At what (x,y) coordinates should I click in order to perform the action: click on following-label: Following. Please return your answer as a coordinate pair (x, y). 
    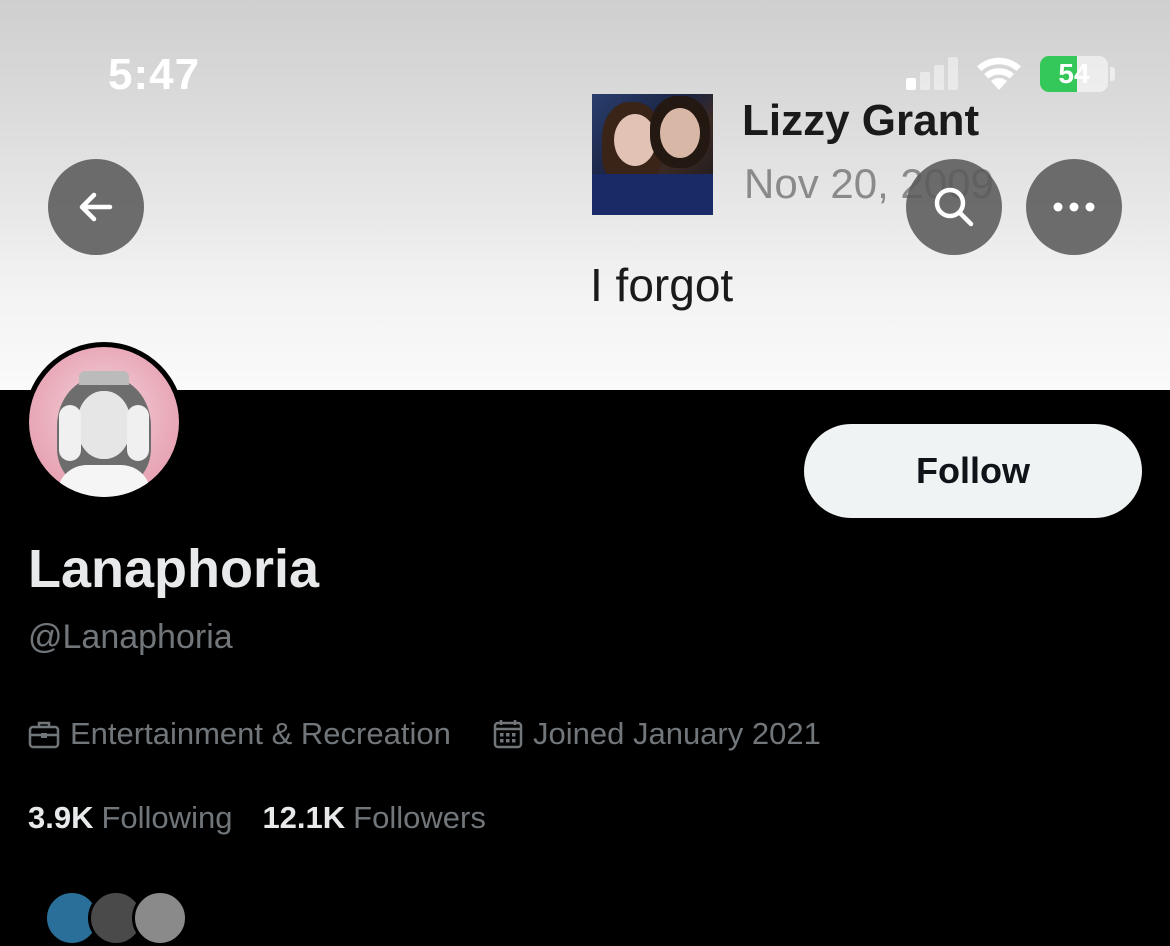
    Looking at the image, I should click on (167, 817).